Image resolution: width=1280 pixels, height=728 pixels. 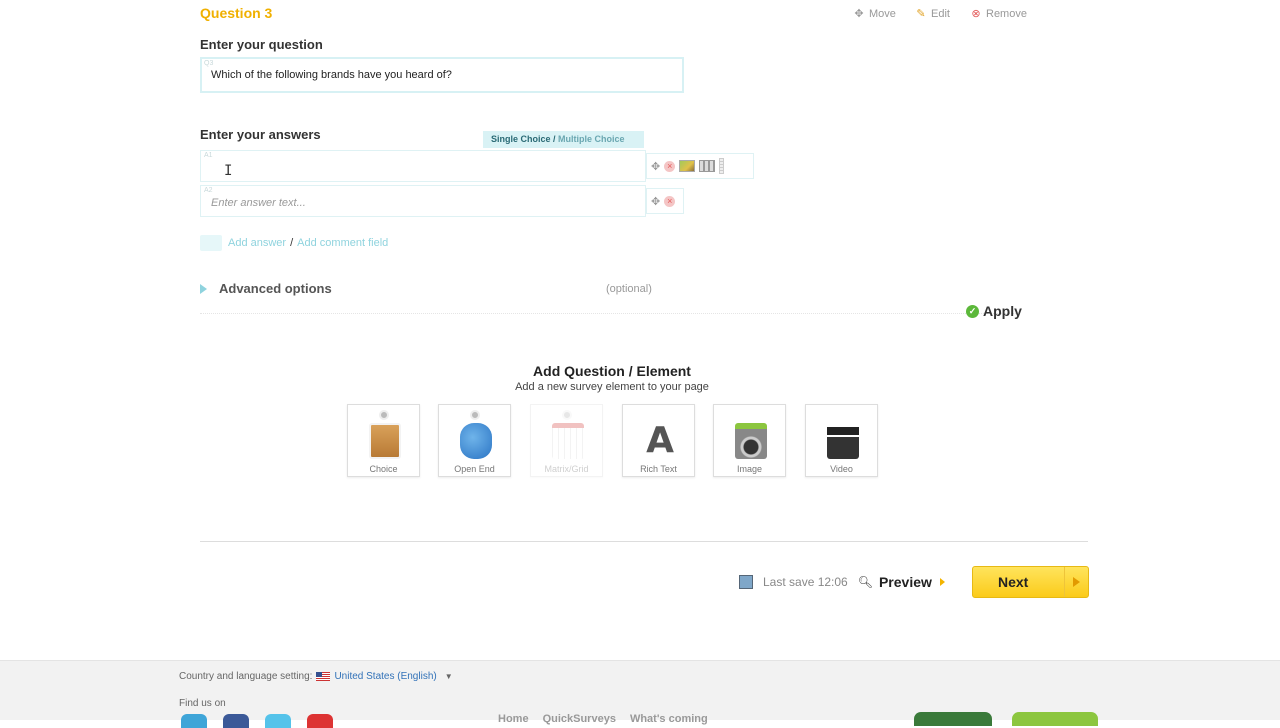 I want to click on move-icon: ✥, so click(x=859, y=14).